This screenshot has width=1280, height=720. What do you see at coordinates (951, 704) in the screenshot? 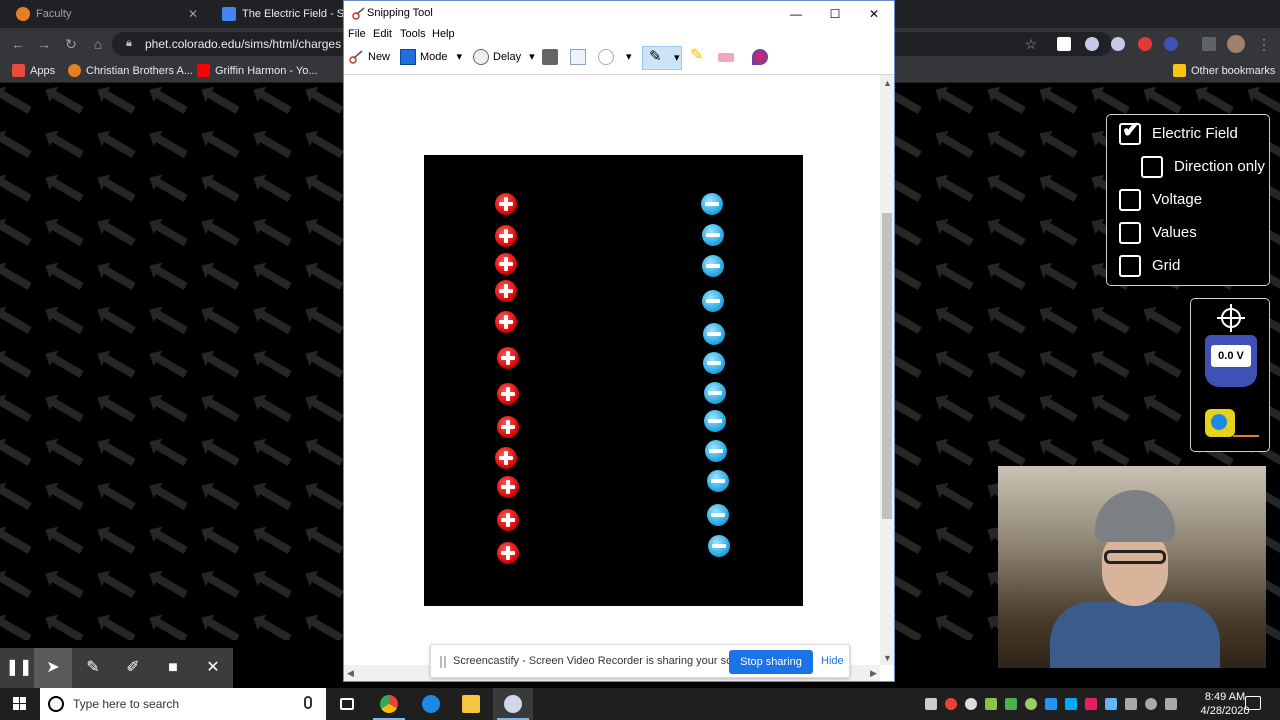
I see `chrome-tray-icon` at bounding box center [951, 704].